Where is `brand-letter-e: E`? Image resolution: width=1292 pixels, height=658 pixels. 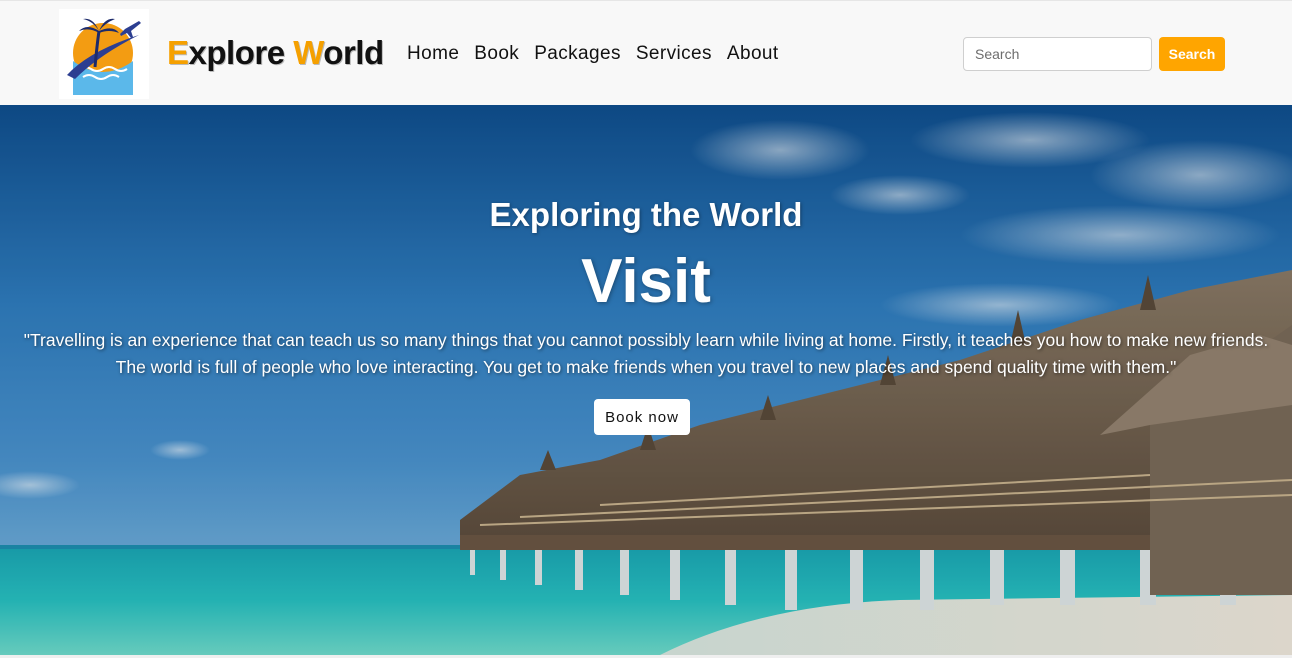
brand-letter-e: E is located at coordinates (178, 52).